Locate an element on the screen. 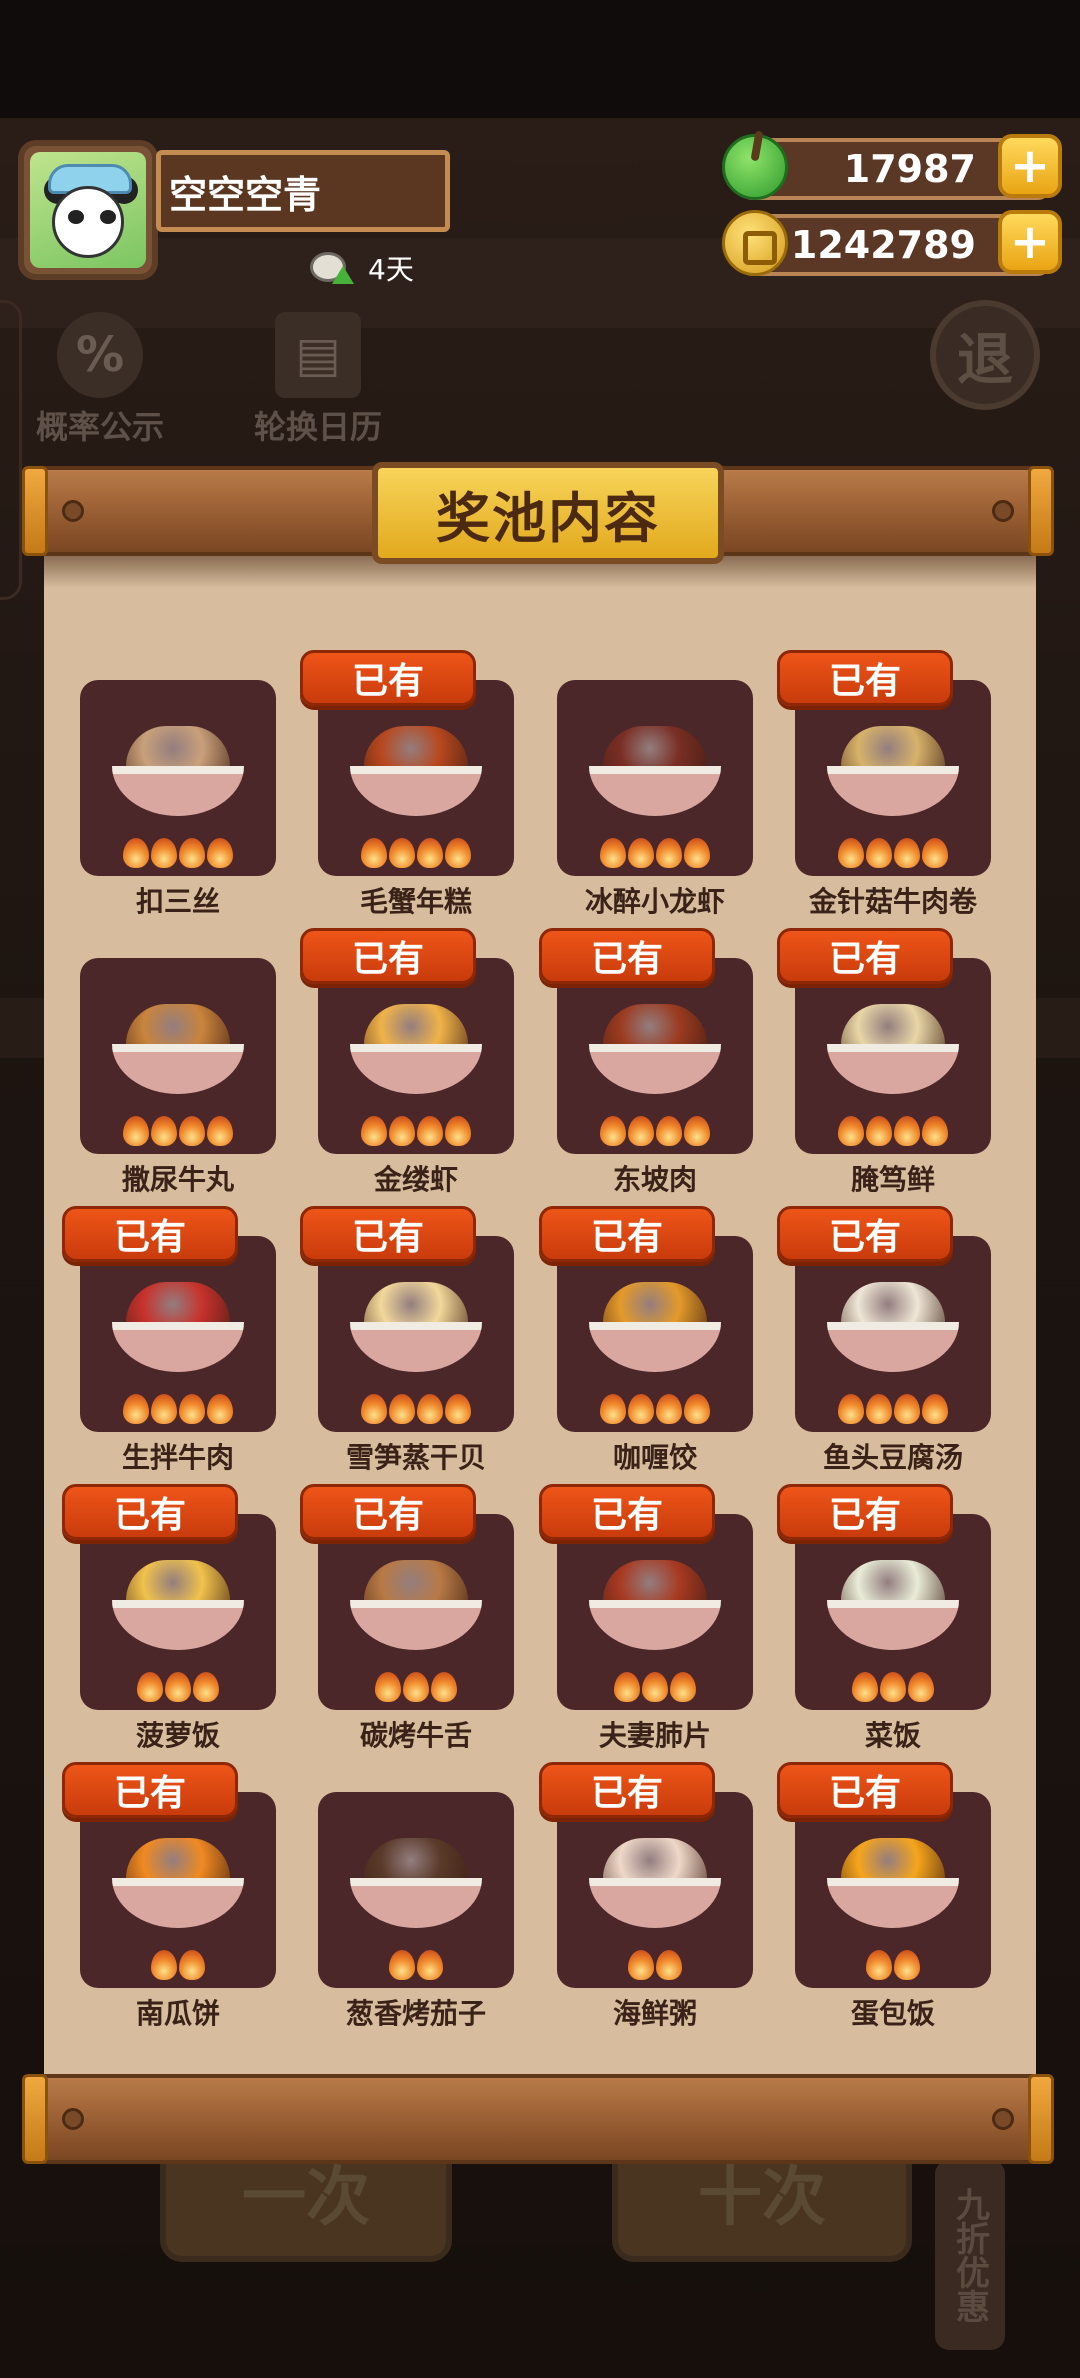 The height and width of the screenshot is (2378, 1080). discount-badge: 九折优惠 is located at coordinates (970, 2255).